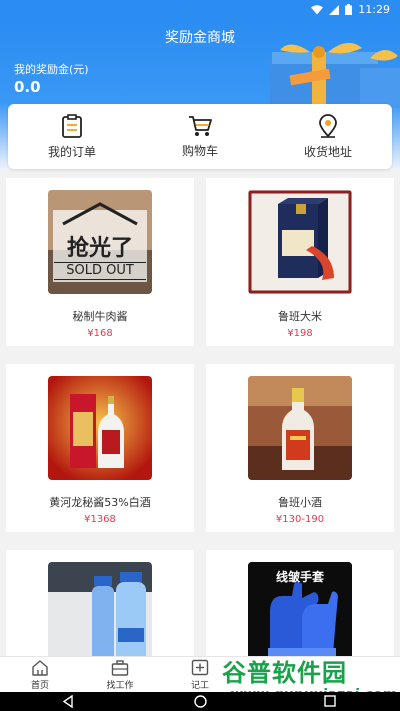  What do you see at coordinates (300, 316) in the screenshot?
I see `product-name: 鲁班大米` at bounding box center [300, 316].